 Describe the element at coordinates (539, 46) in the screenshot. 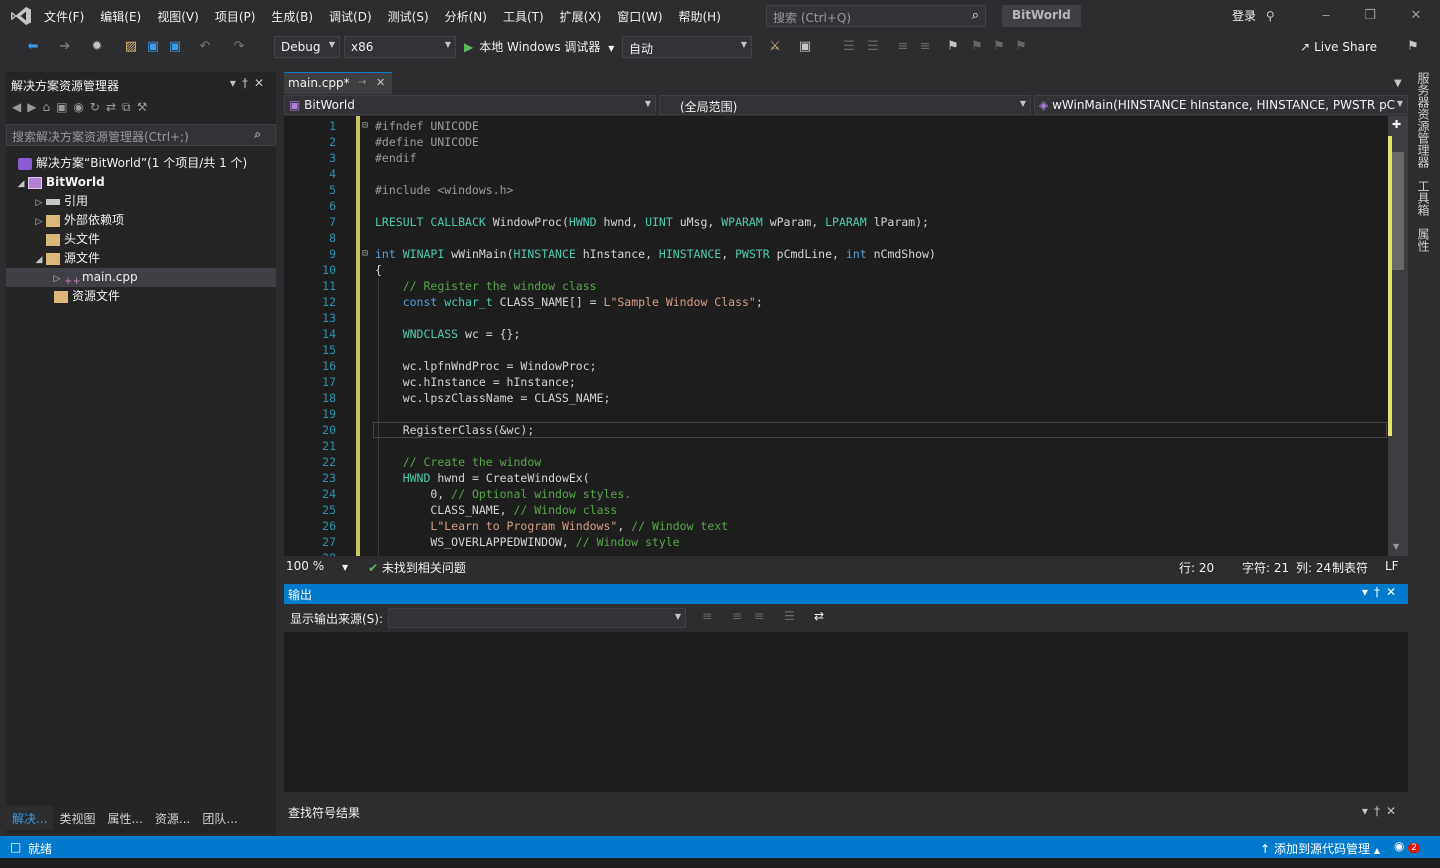

I see `start-debugging-button: ▶ 本地 Windows 调试器 ▼` at that location.